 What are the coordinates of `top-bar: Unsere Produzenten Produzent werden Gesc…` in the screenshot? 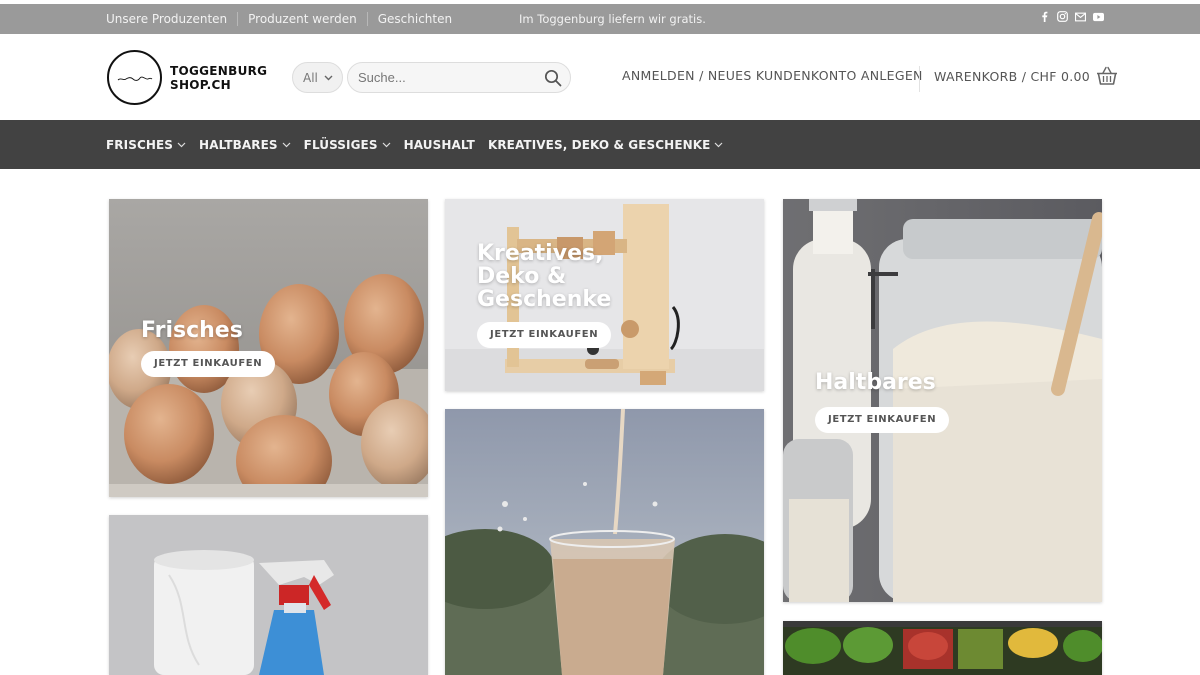 It's located at (600, 19).